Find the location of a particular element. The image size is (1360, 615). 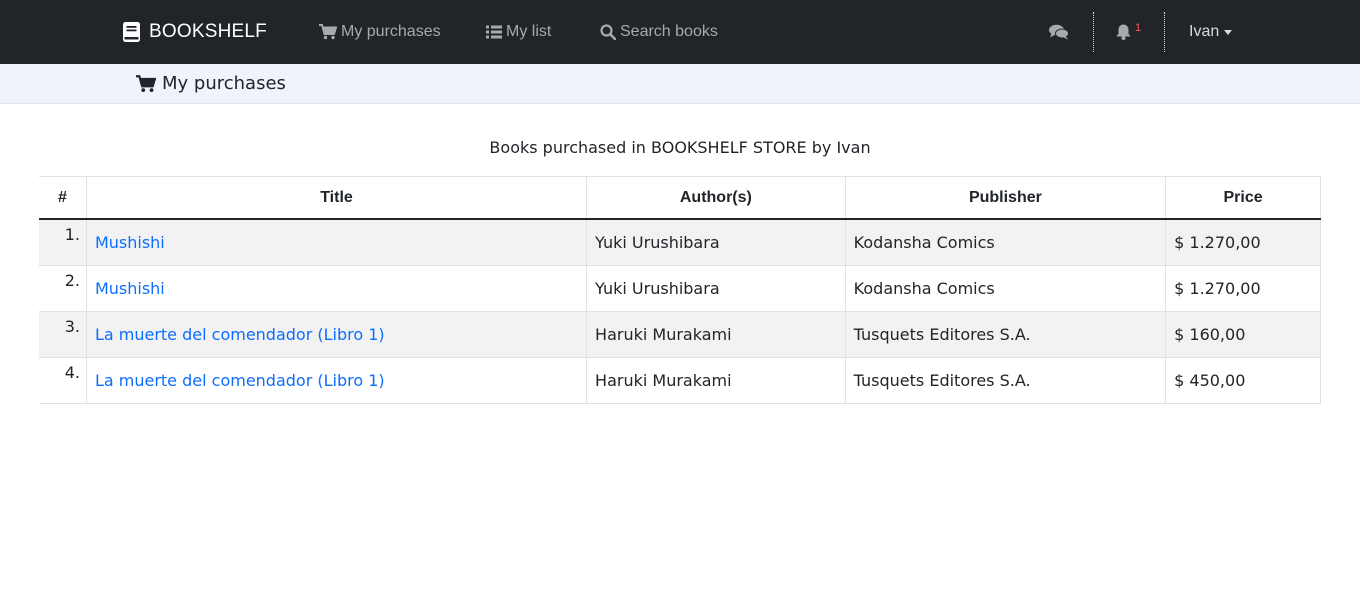

search-icon is located at coordinates (608, 32).